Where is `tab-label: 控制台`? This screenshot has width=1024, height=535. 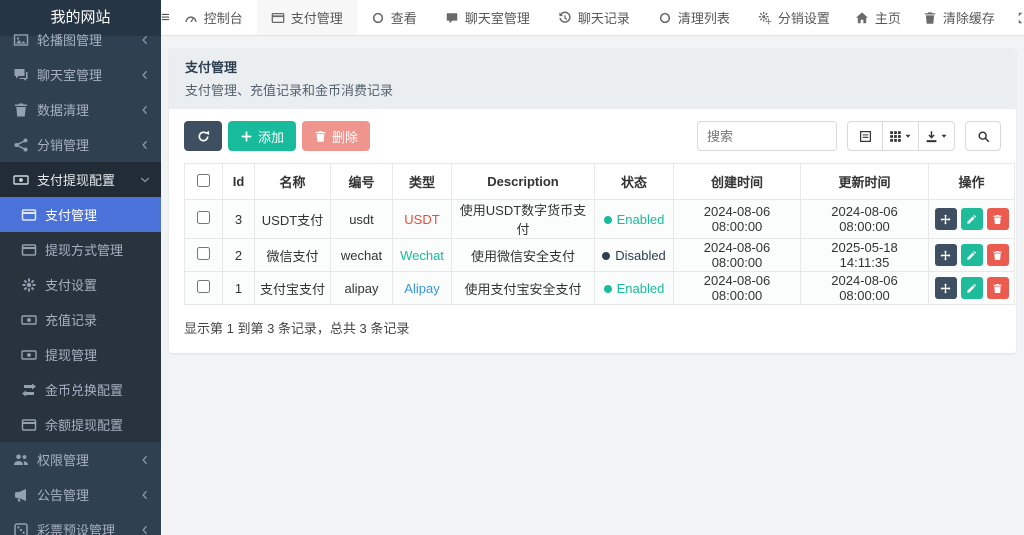
tab-label: 控制台 is located at coordinates (223, 18).